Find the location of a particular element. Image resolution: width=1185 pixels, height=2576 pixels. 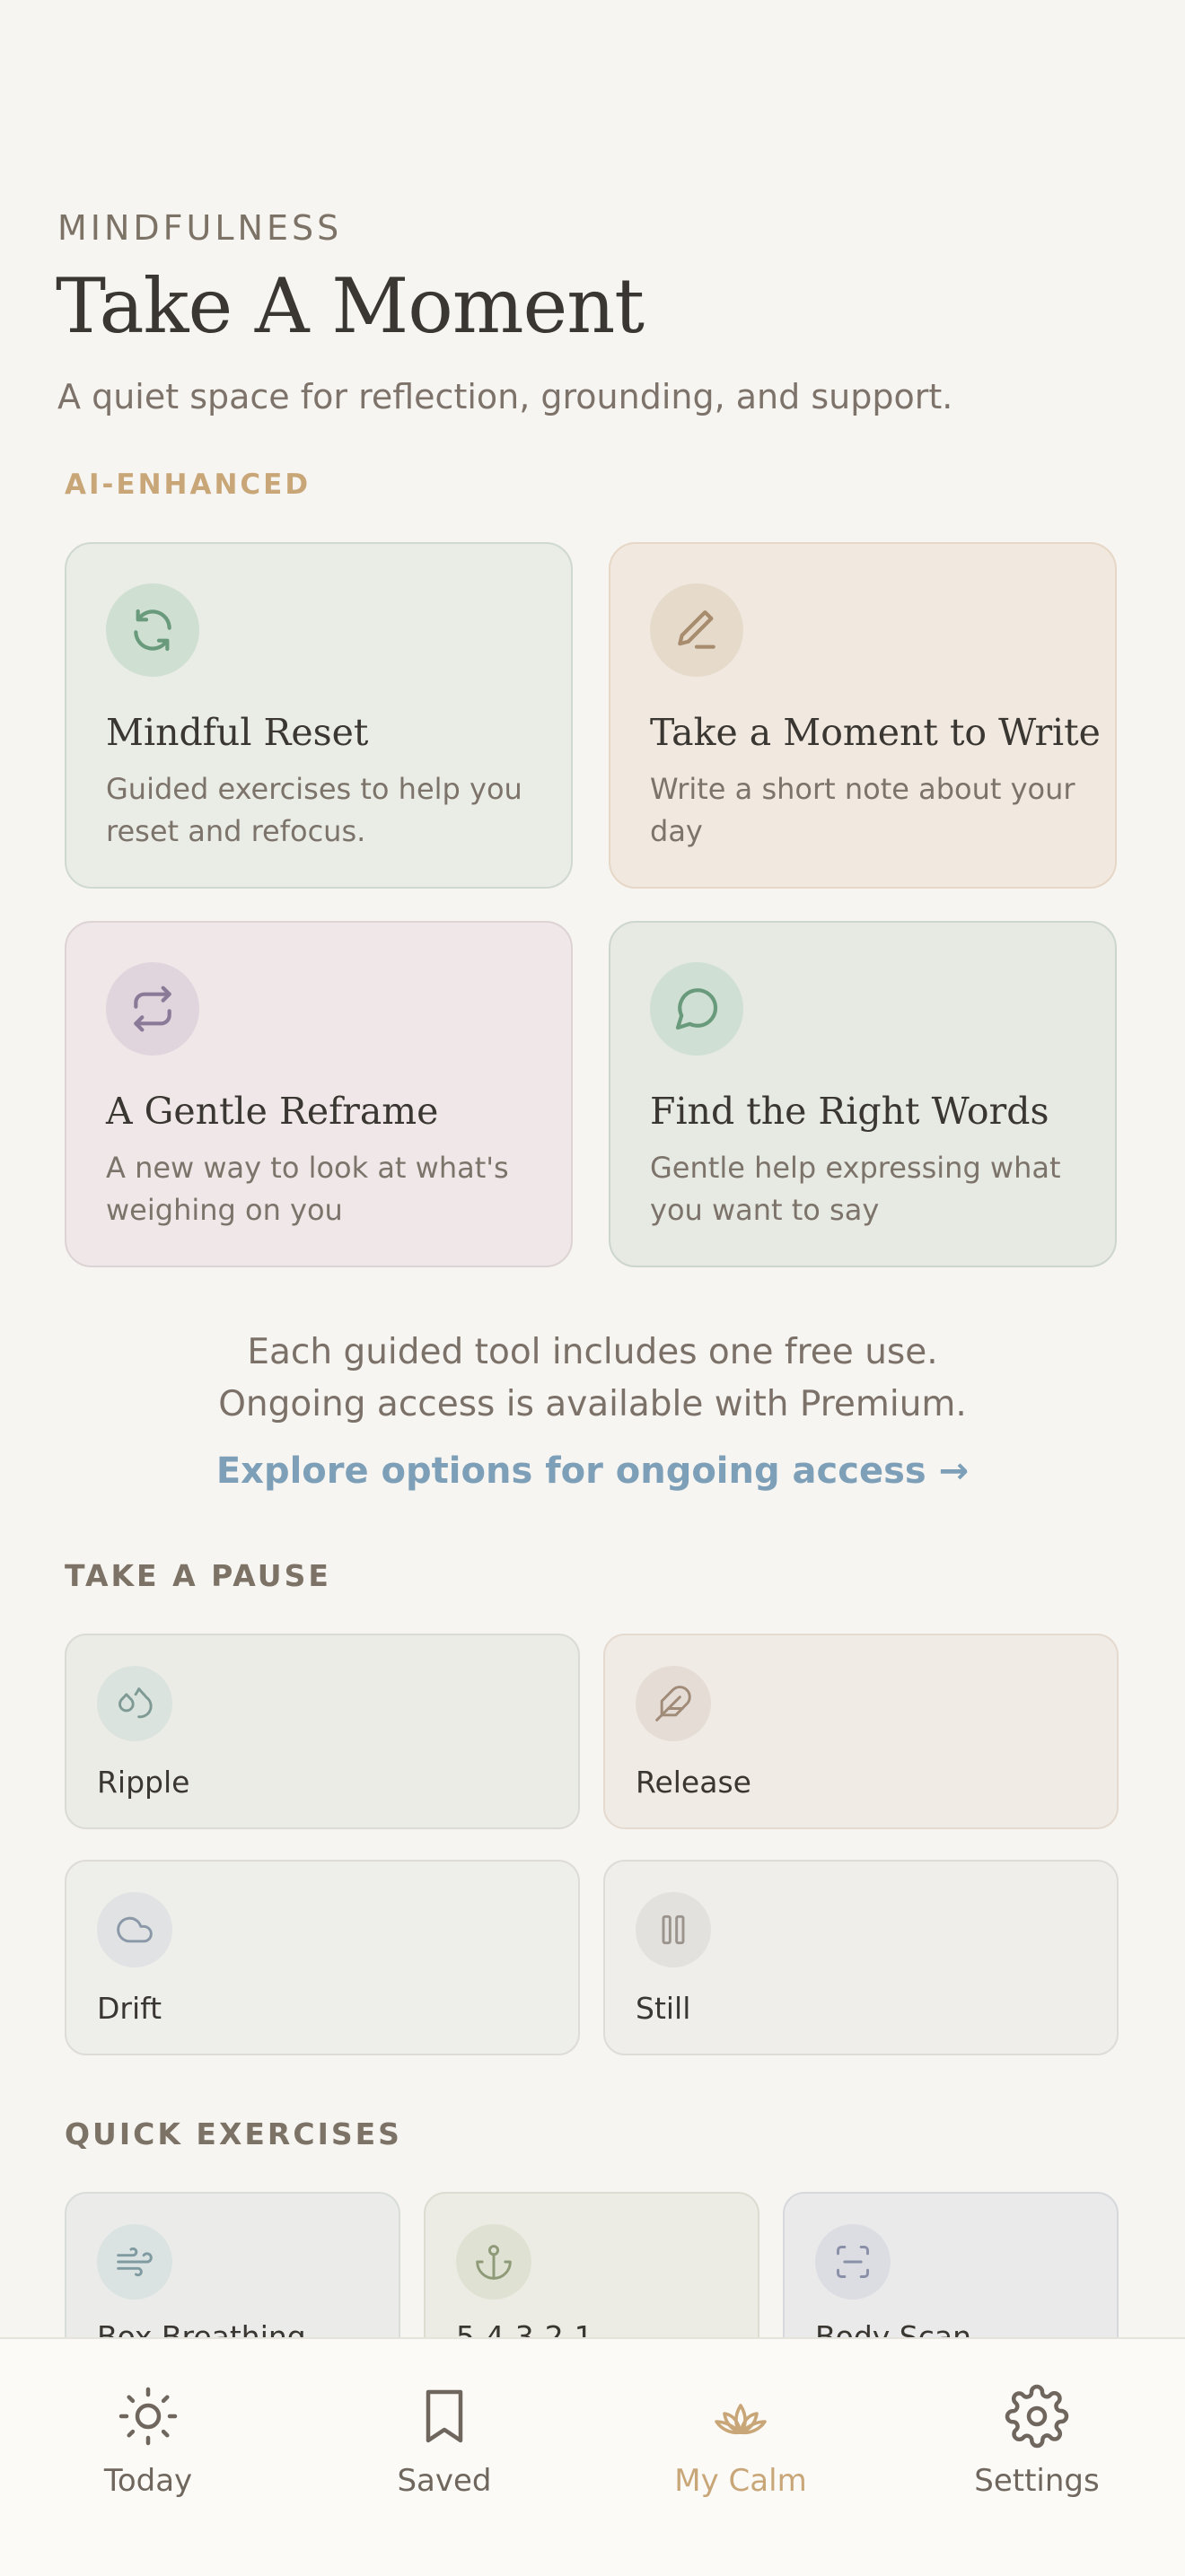

repeat-arrows-icon is located at coordinates (152, 1009).